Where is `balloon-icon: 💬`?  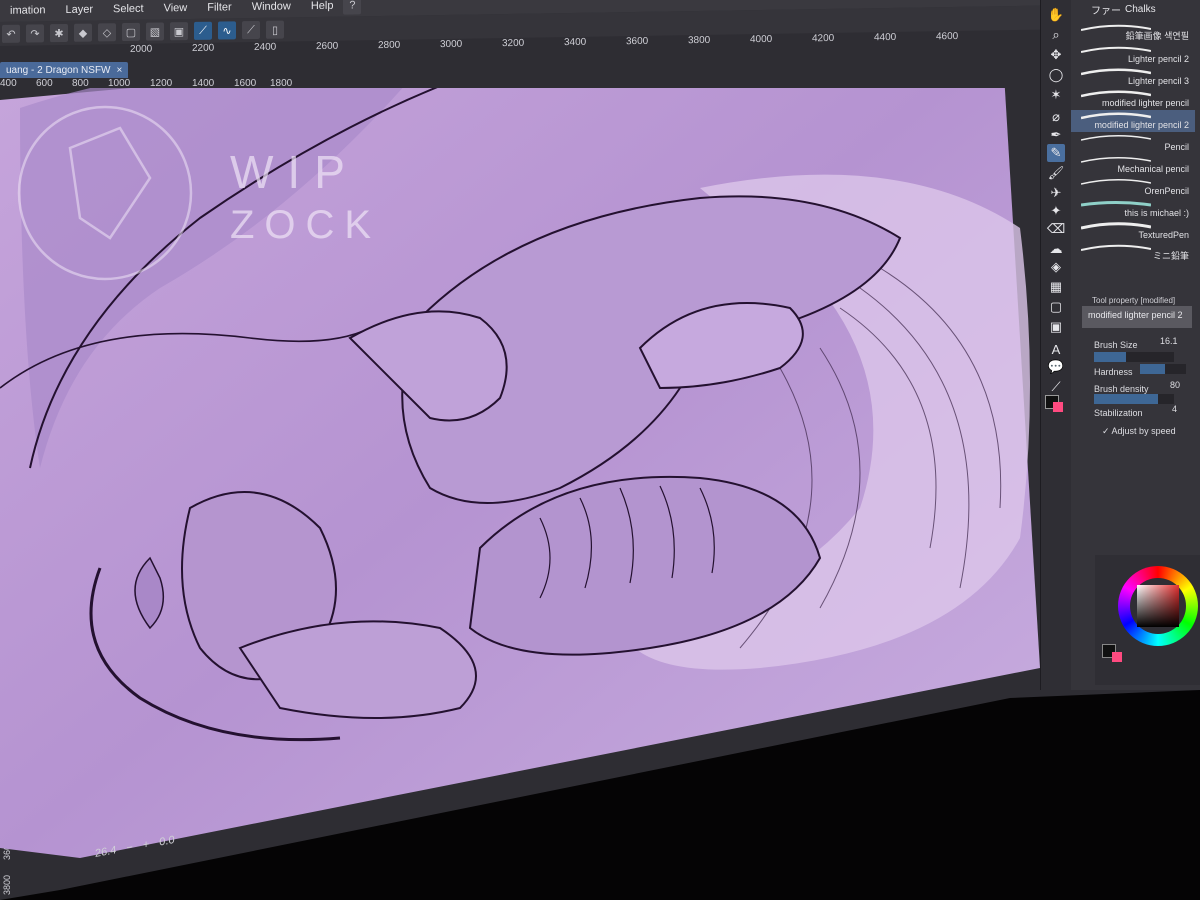 balloon-icon: 💬 is located at coordinates (1056, 367).